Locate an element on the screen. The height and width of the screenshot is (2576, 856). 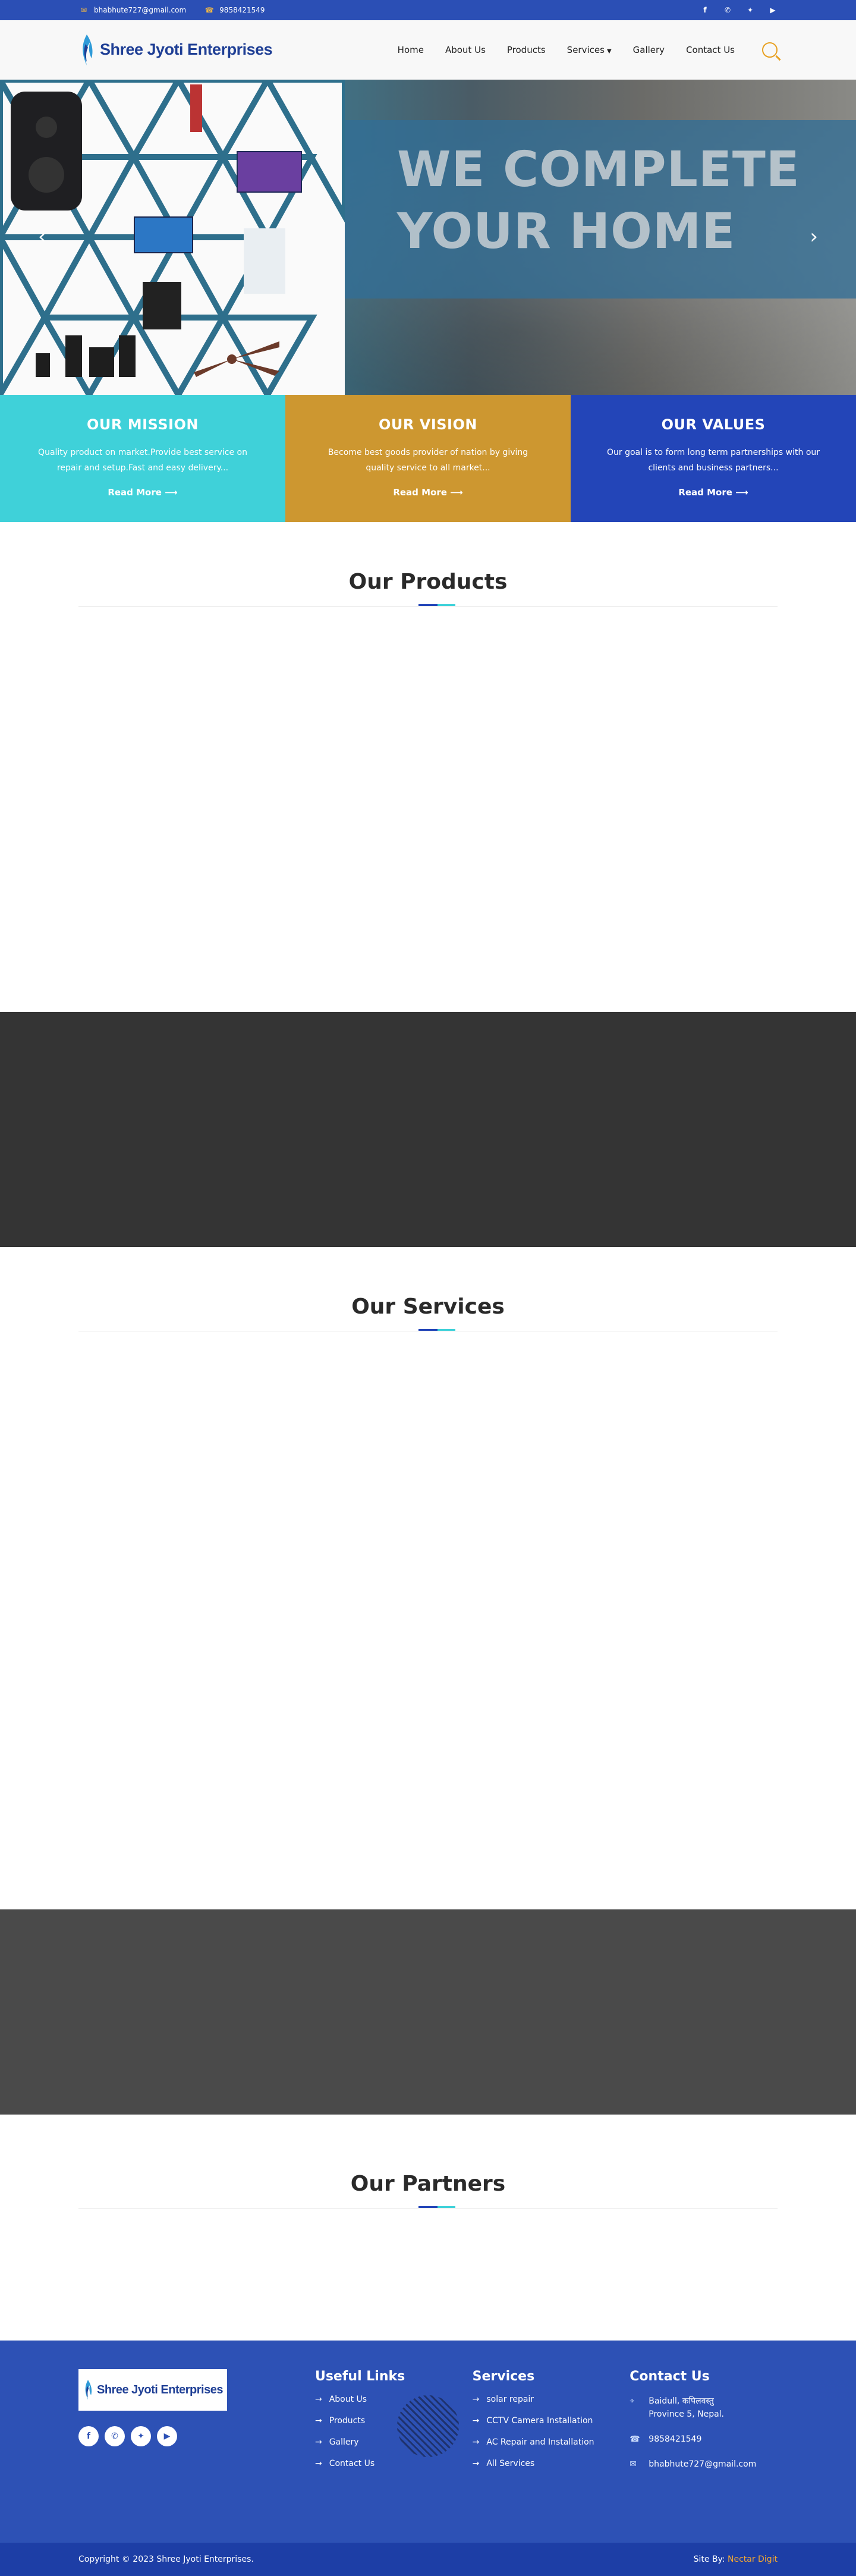
useful-links-title: Useful Links is located at coordinates (359, 2376).